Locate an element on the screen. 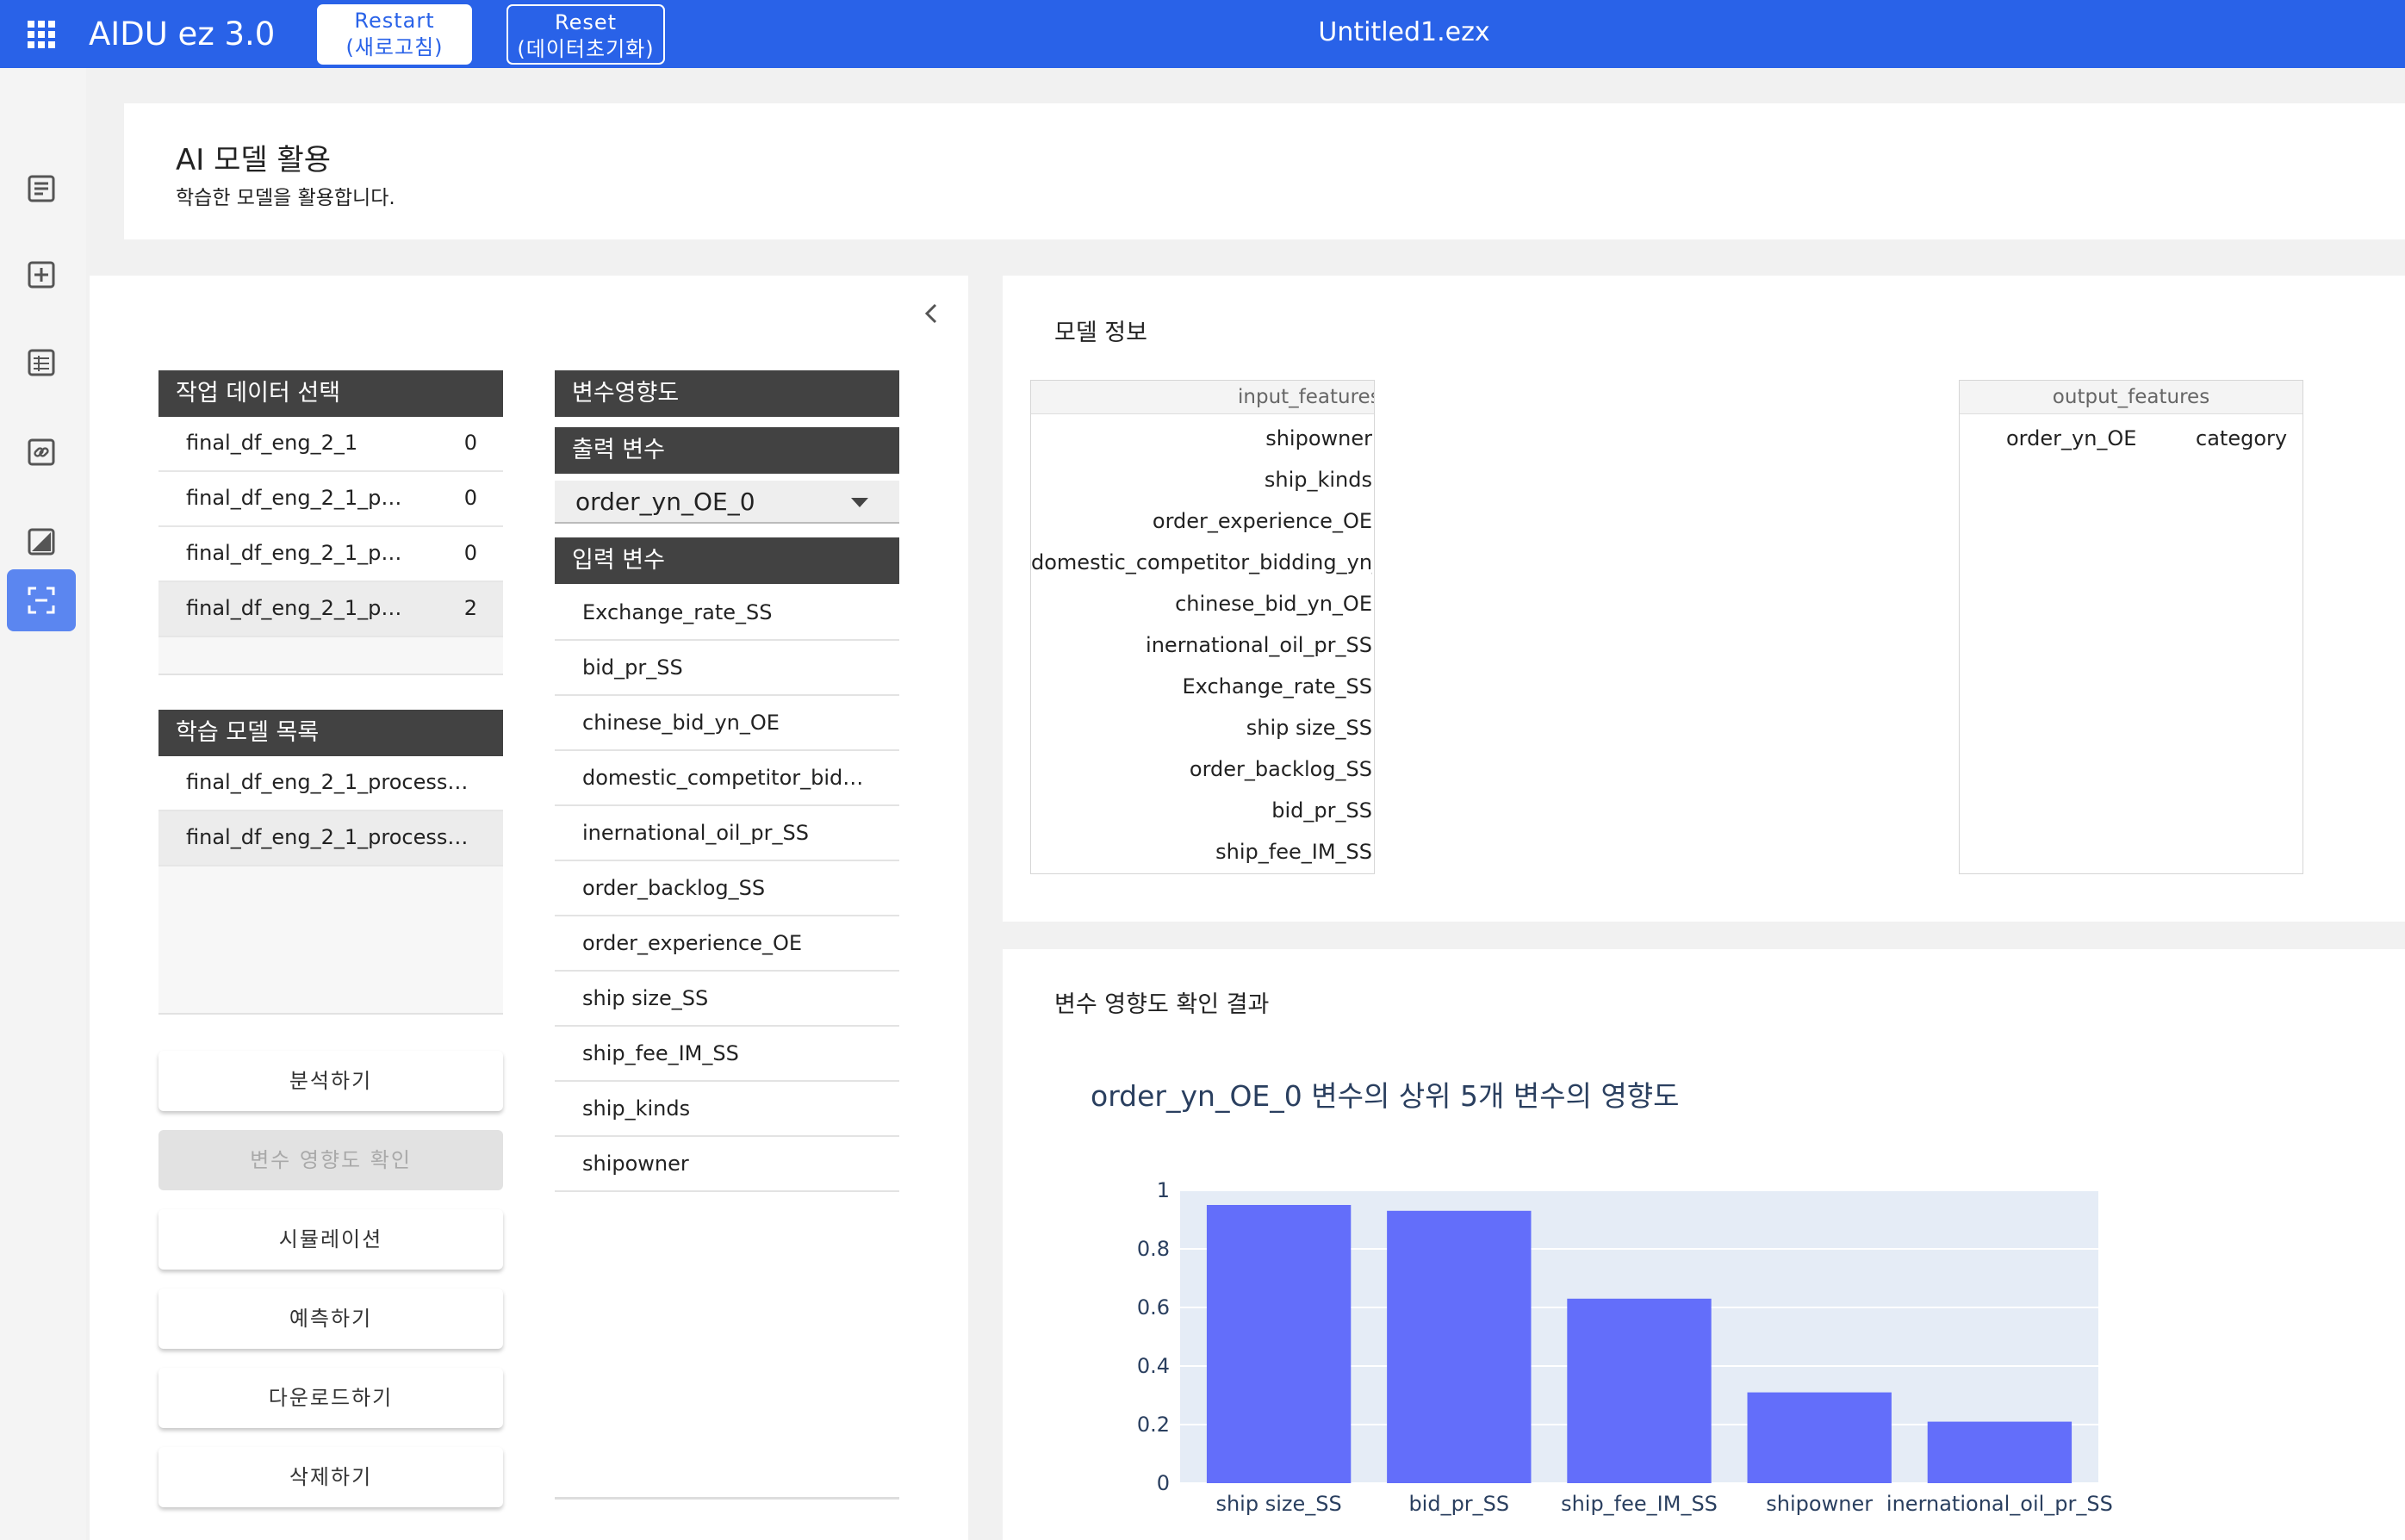  input-feature-row: ship_fee_IM_SS is located at coordinates (1294, 852).